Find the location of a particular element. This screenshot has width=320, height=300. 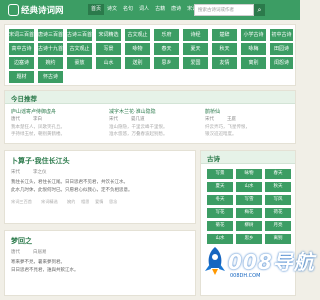

category-tag: 初中古诗 is located at coordinates (281, 35).